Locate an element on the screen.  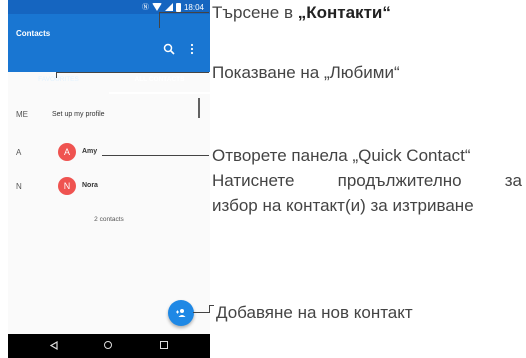
setup-profile-item: Set up my profile is located at coordinates (78, 114).